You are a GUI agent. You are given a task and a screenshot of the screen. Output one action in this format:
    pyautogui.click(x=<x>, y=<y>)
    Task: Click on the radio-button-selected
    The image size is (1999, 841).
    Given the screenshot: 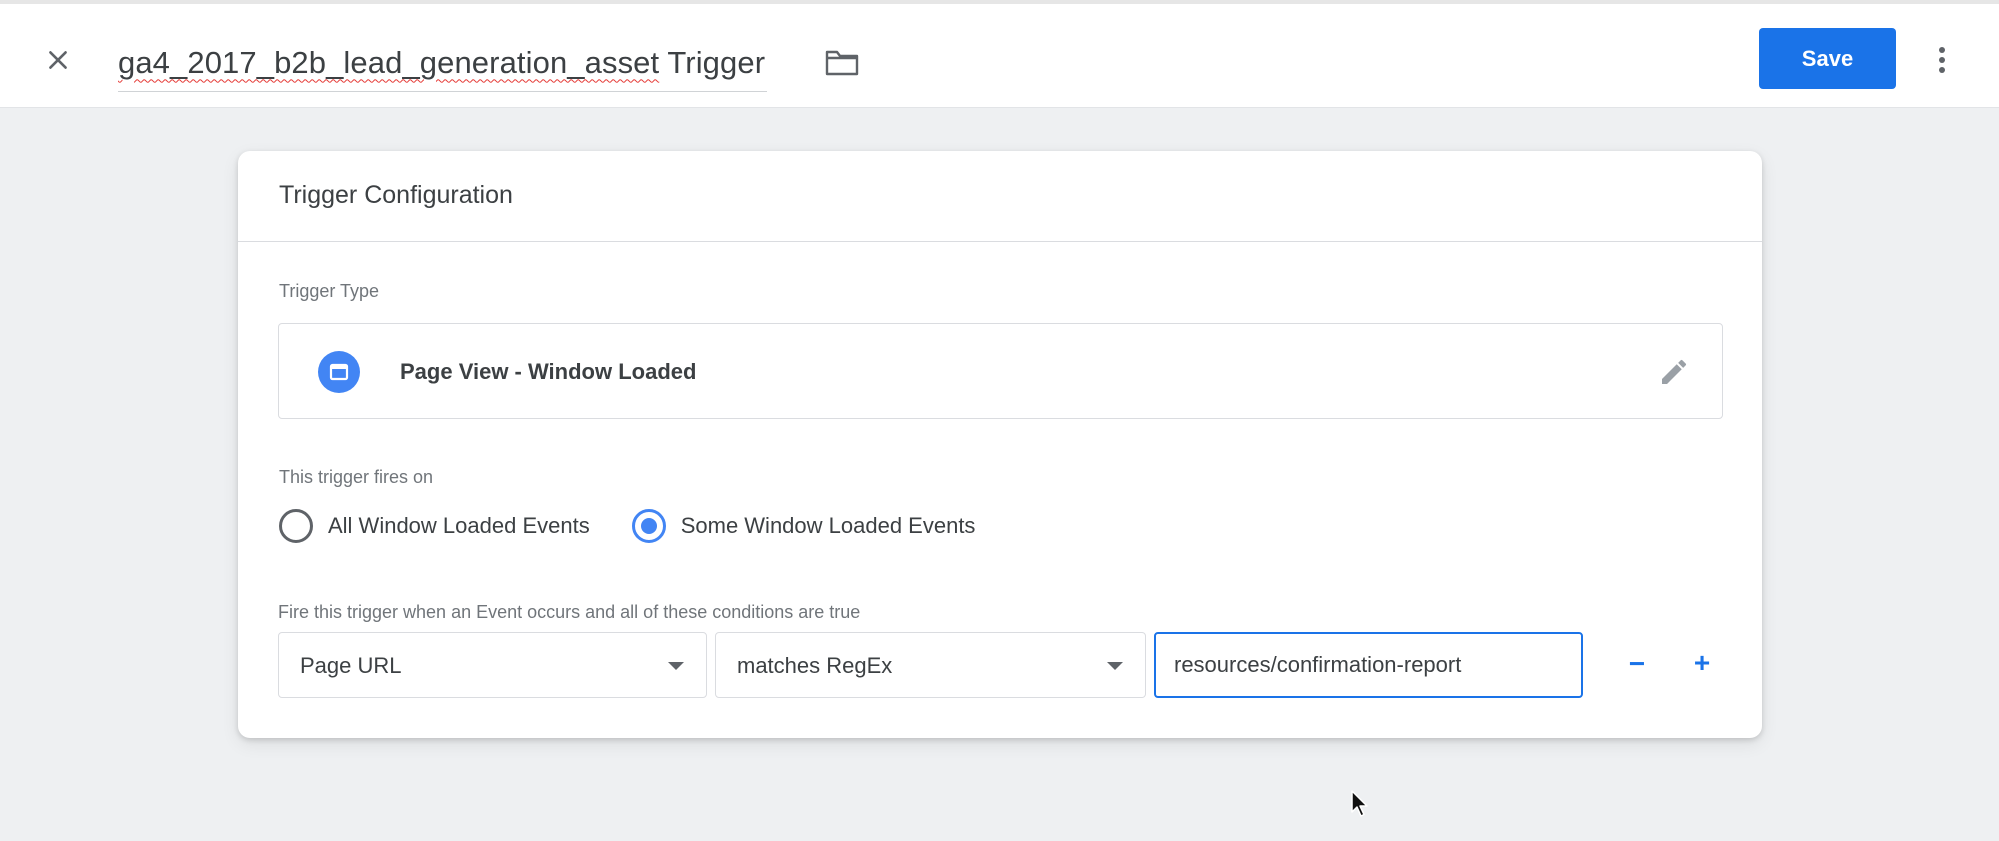 What is the action you would take?
    pyautogui.click(x=648, y=526)
    